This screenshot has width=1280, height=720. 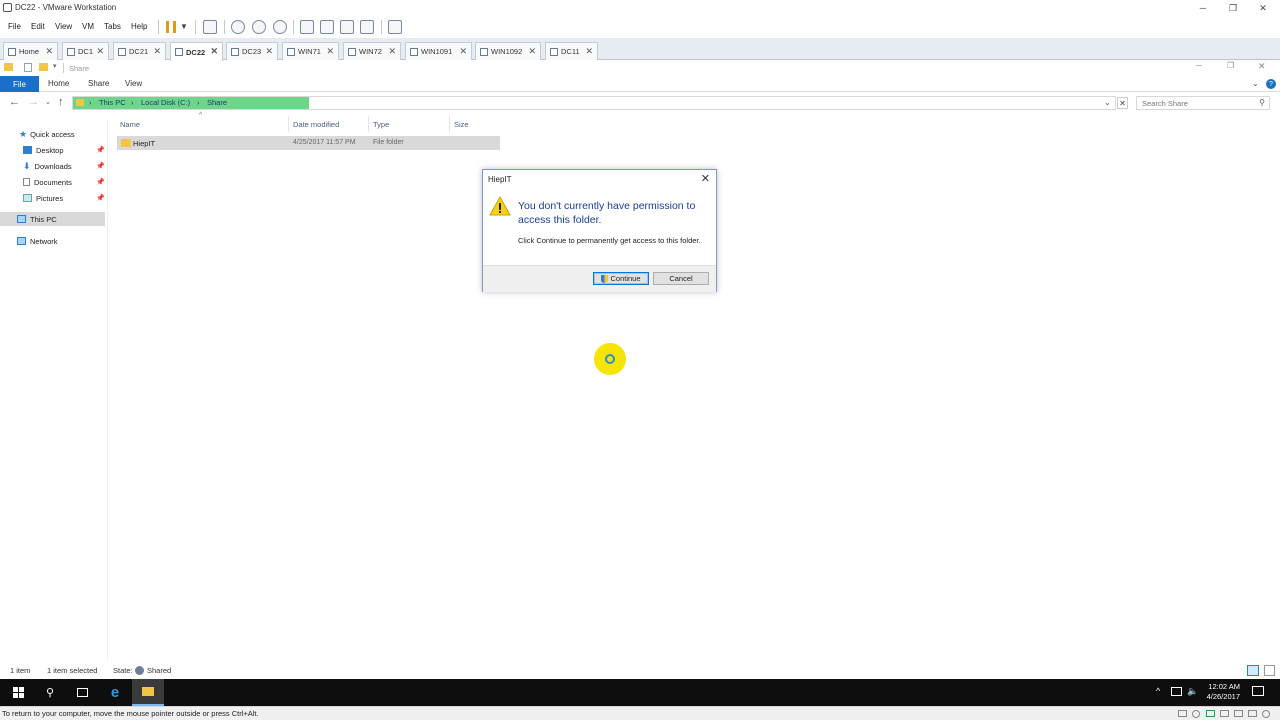 What do you see at coordinates (47, 166) in the screenshot?
I see `nav-downloads: ⬇ Downloads` at bounding box center [47, 166].